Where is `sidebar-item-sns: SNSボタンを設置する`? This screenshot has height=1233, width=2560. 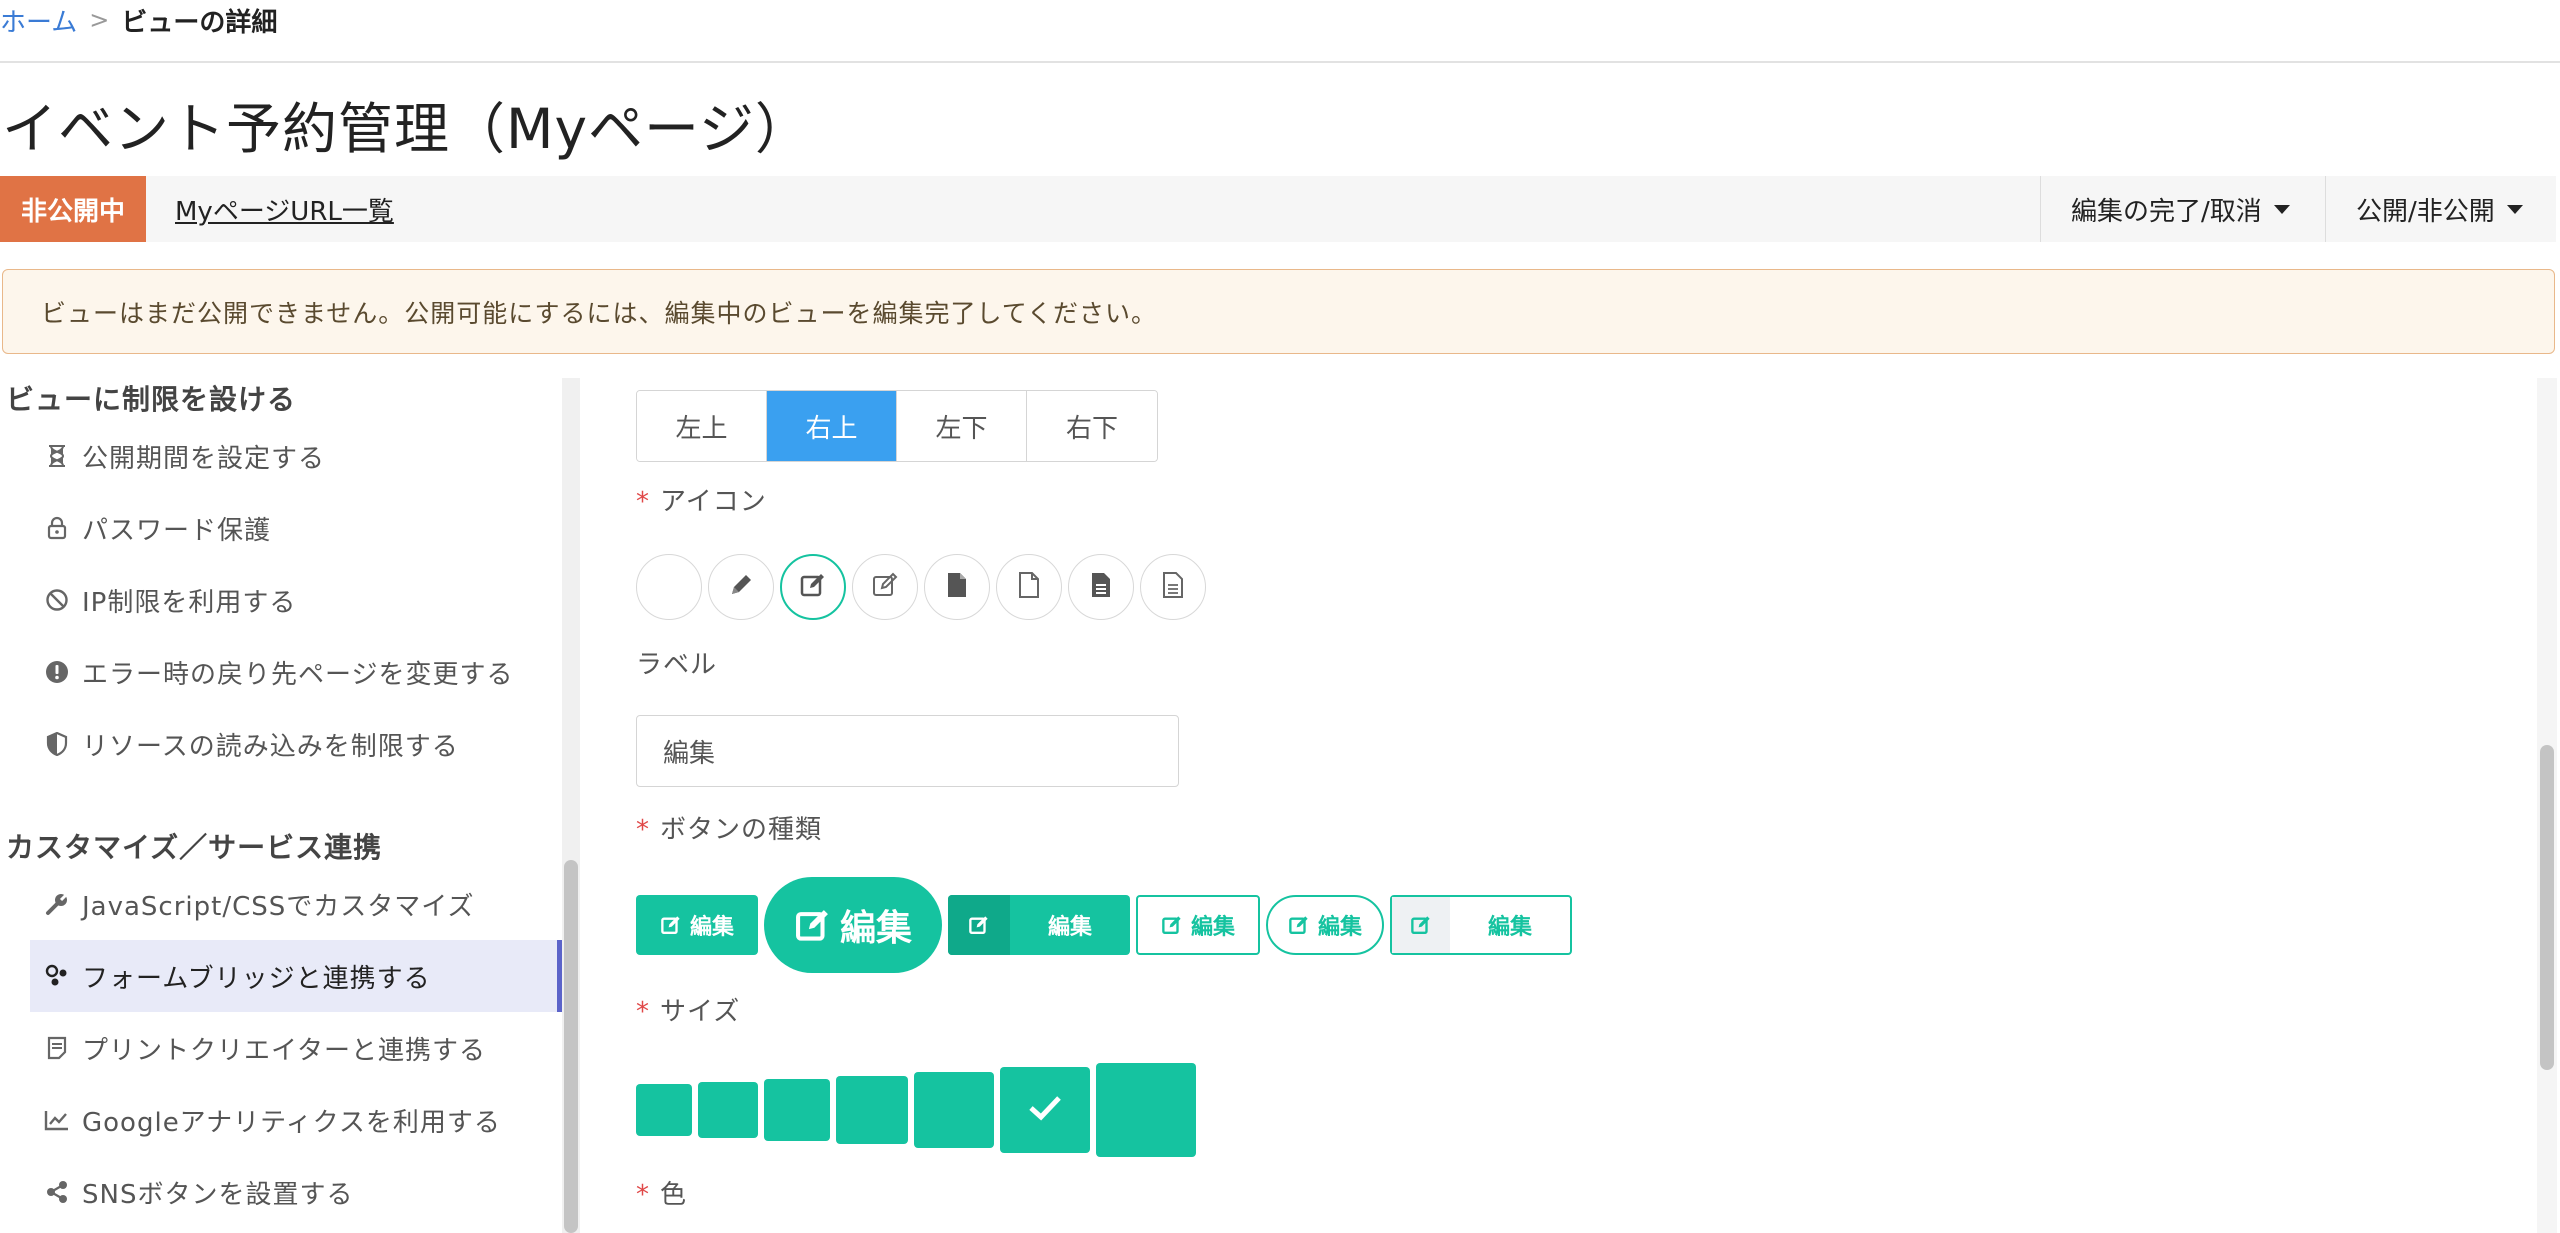
sidebar-item-sns: SNSボタンを設置する is located at coordinates (296, 1192).